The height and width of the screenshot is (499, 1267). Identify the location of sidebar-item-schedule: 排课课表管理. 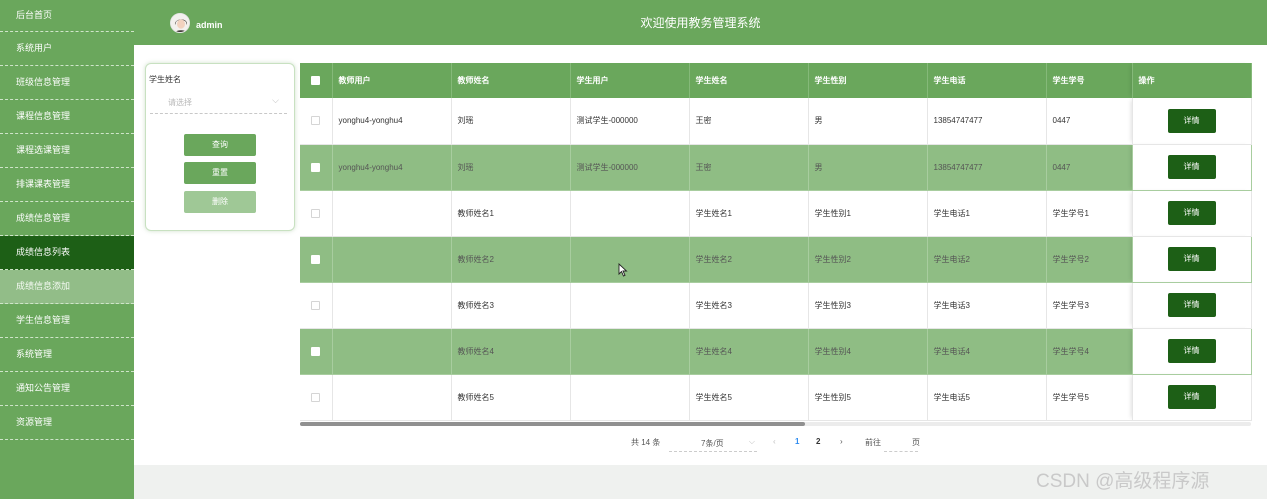
(67, 185).